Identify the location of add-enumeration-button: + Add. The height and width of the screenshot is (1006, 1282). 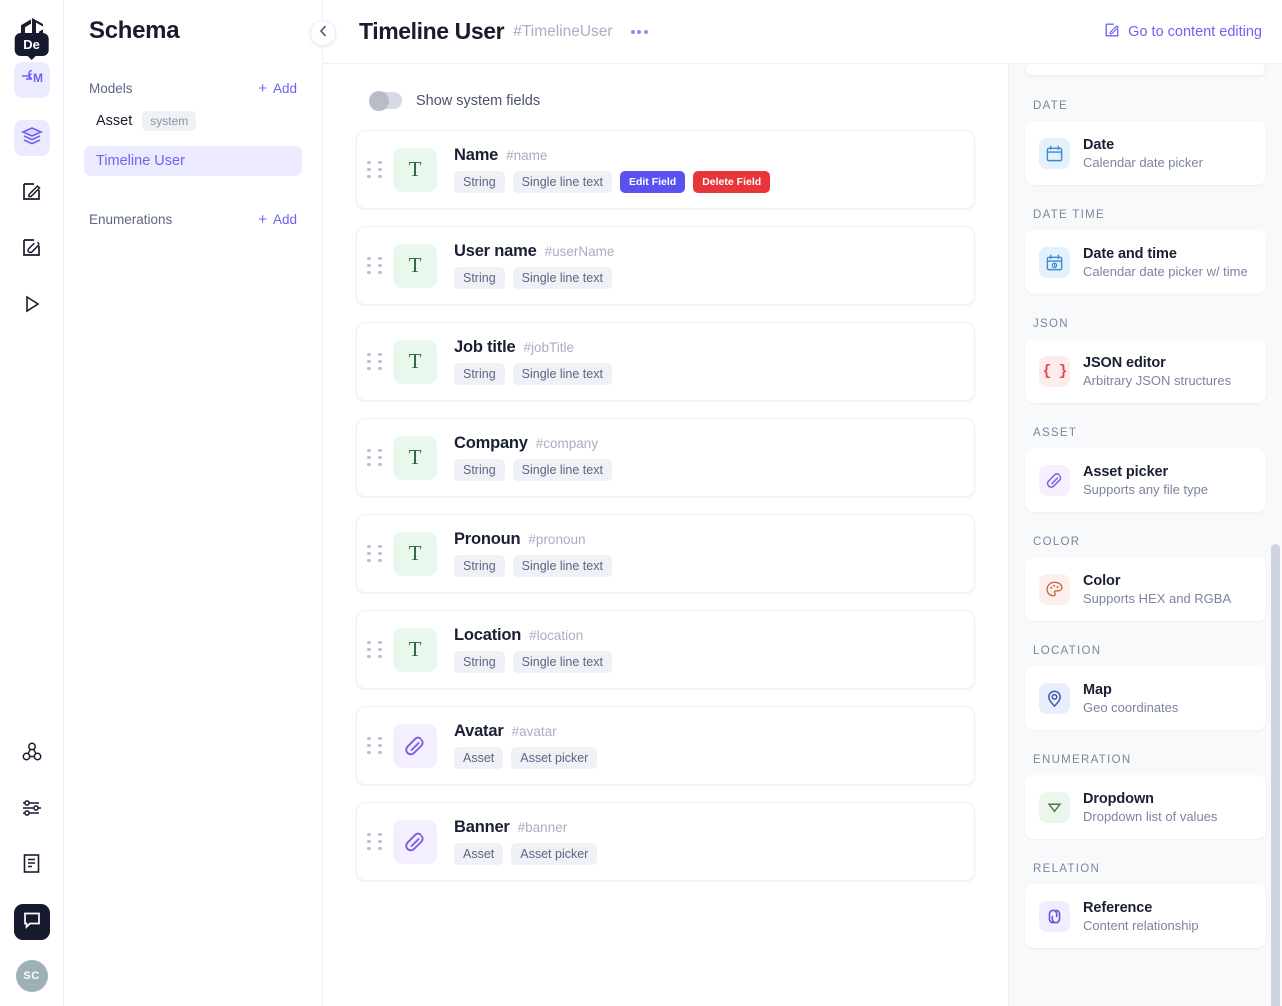
(277, 219).